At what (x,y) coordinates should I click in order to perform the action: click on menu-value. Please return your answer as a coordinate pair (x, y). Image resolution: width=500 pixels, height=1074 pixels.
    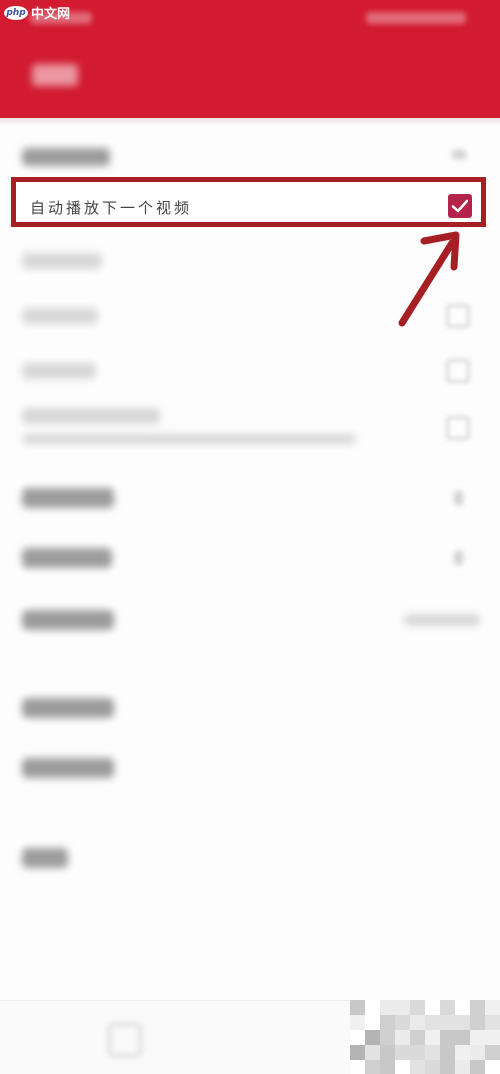
    Looking at the image, I should click on (442, 620).